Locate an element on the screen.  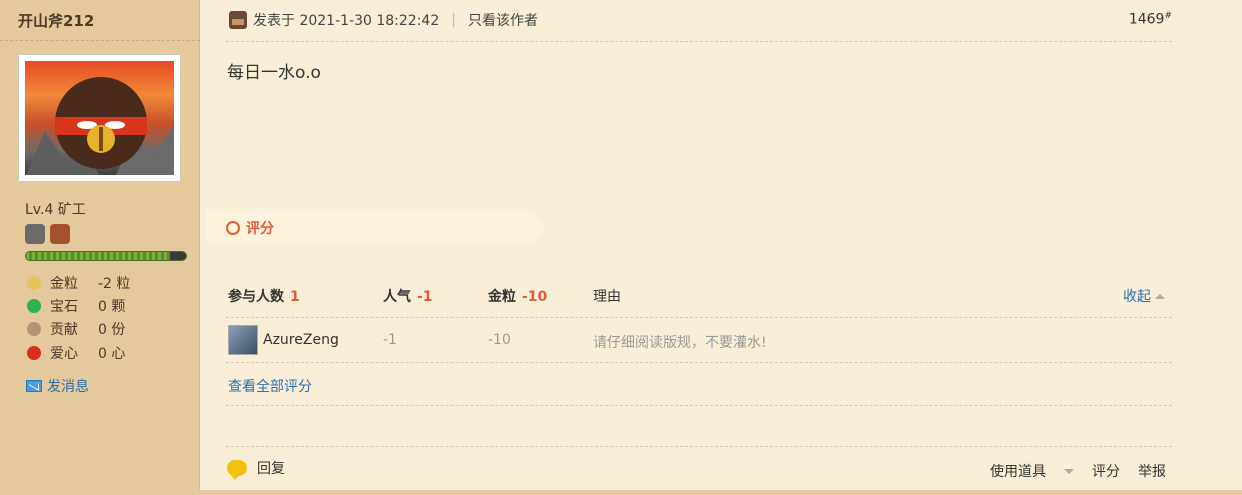
gold-nugget-icon is located at coordinates (34, 283).